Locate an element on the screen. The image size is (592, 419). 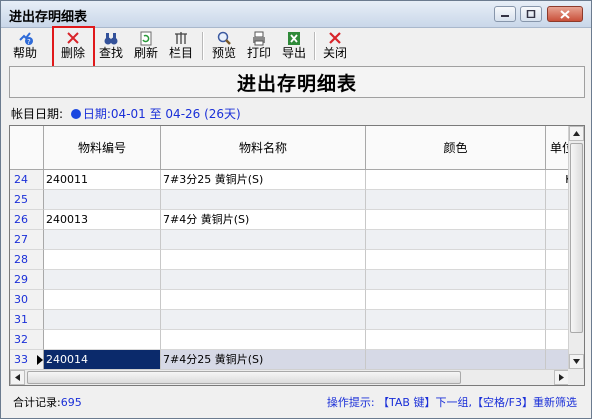
row-number: 30 is located at coordinates (27, 300).